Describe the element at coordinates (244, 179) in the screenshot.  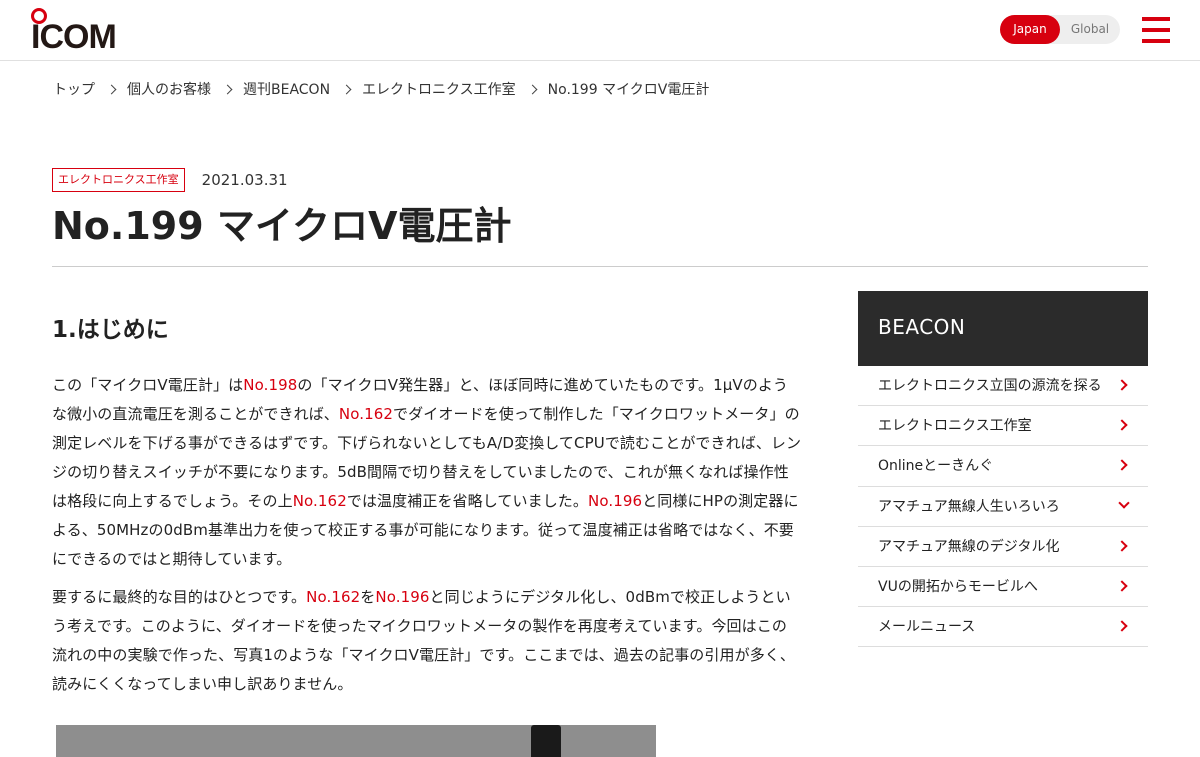
I see `post-date: 2021.03.31` at that location.